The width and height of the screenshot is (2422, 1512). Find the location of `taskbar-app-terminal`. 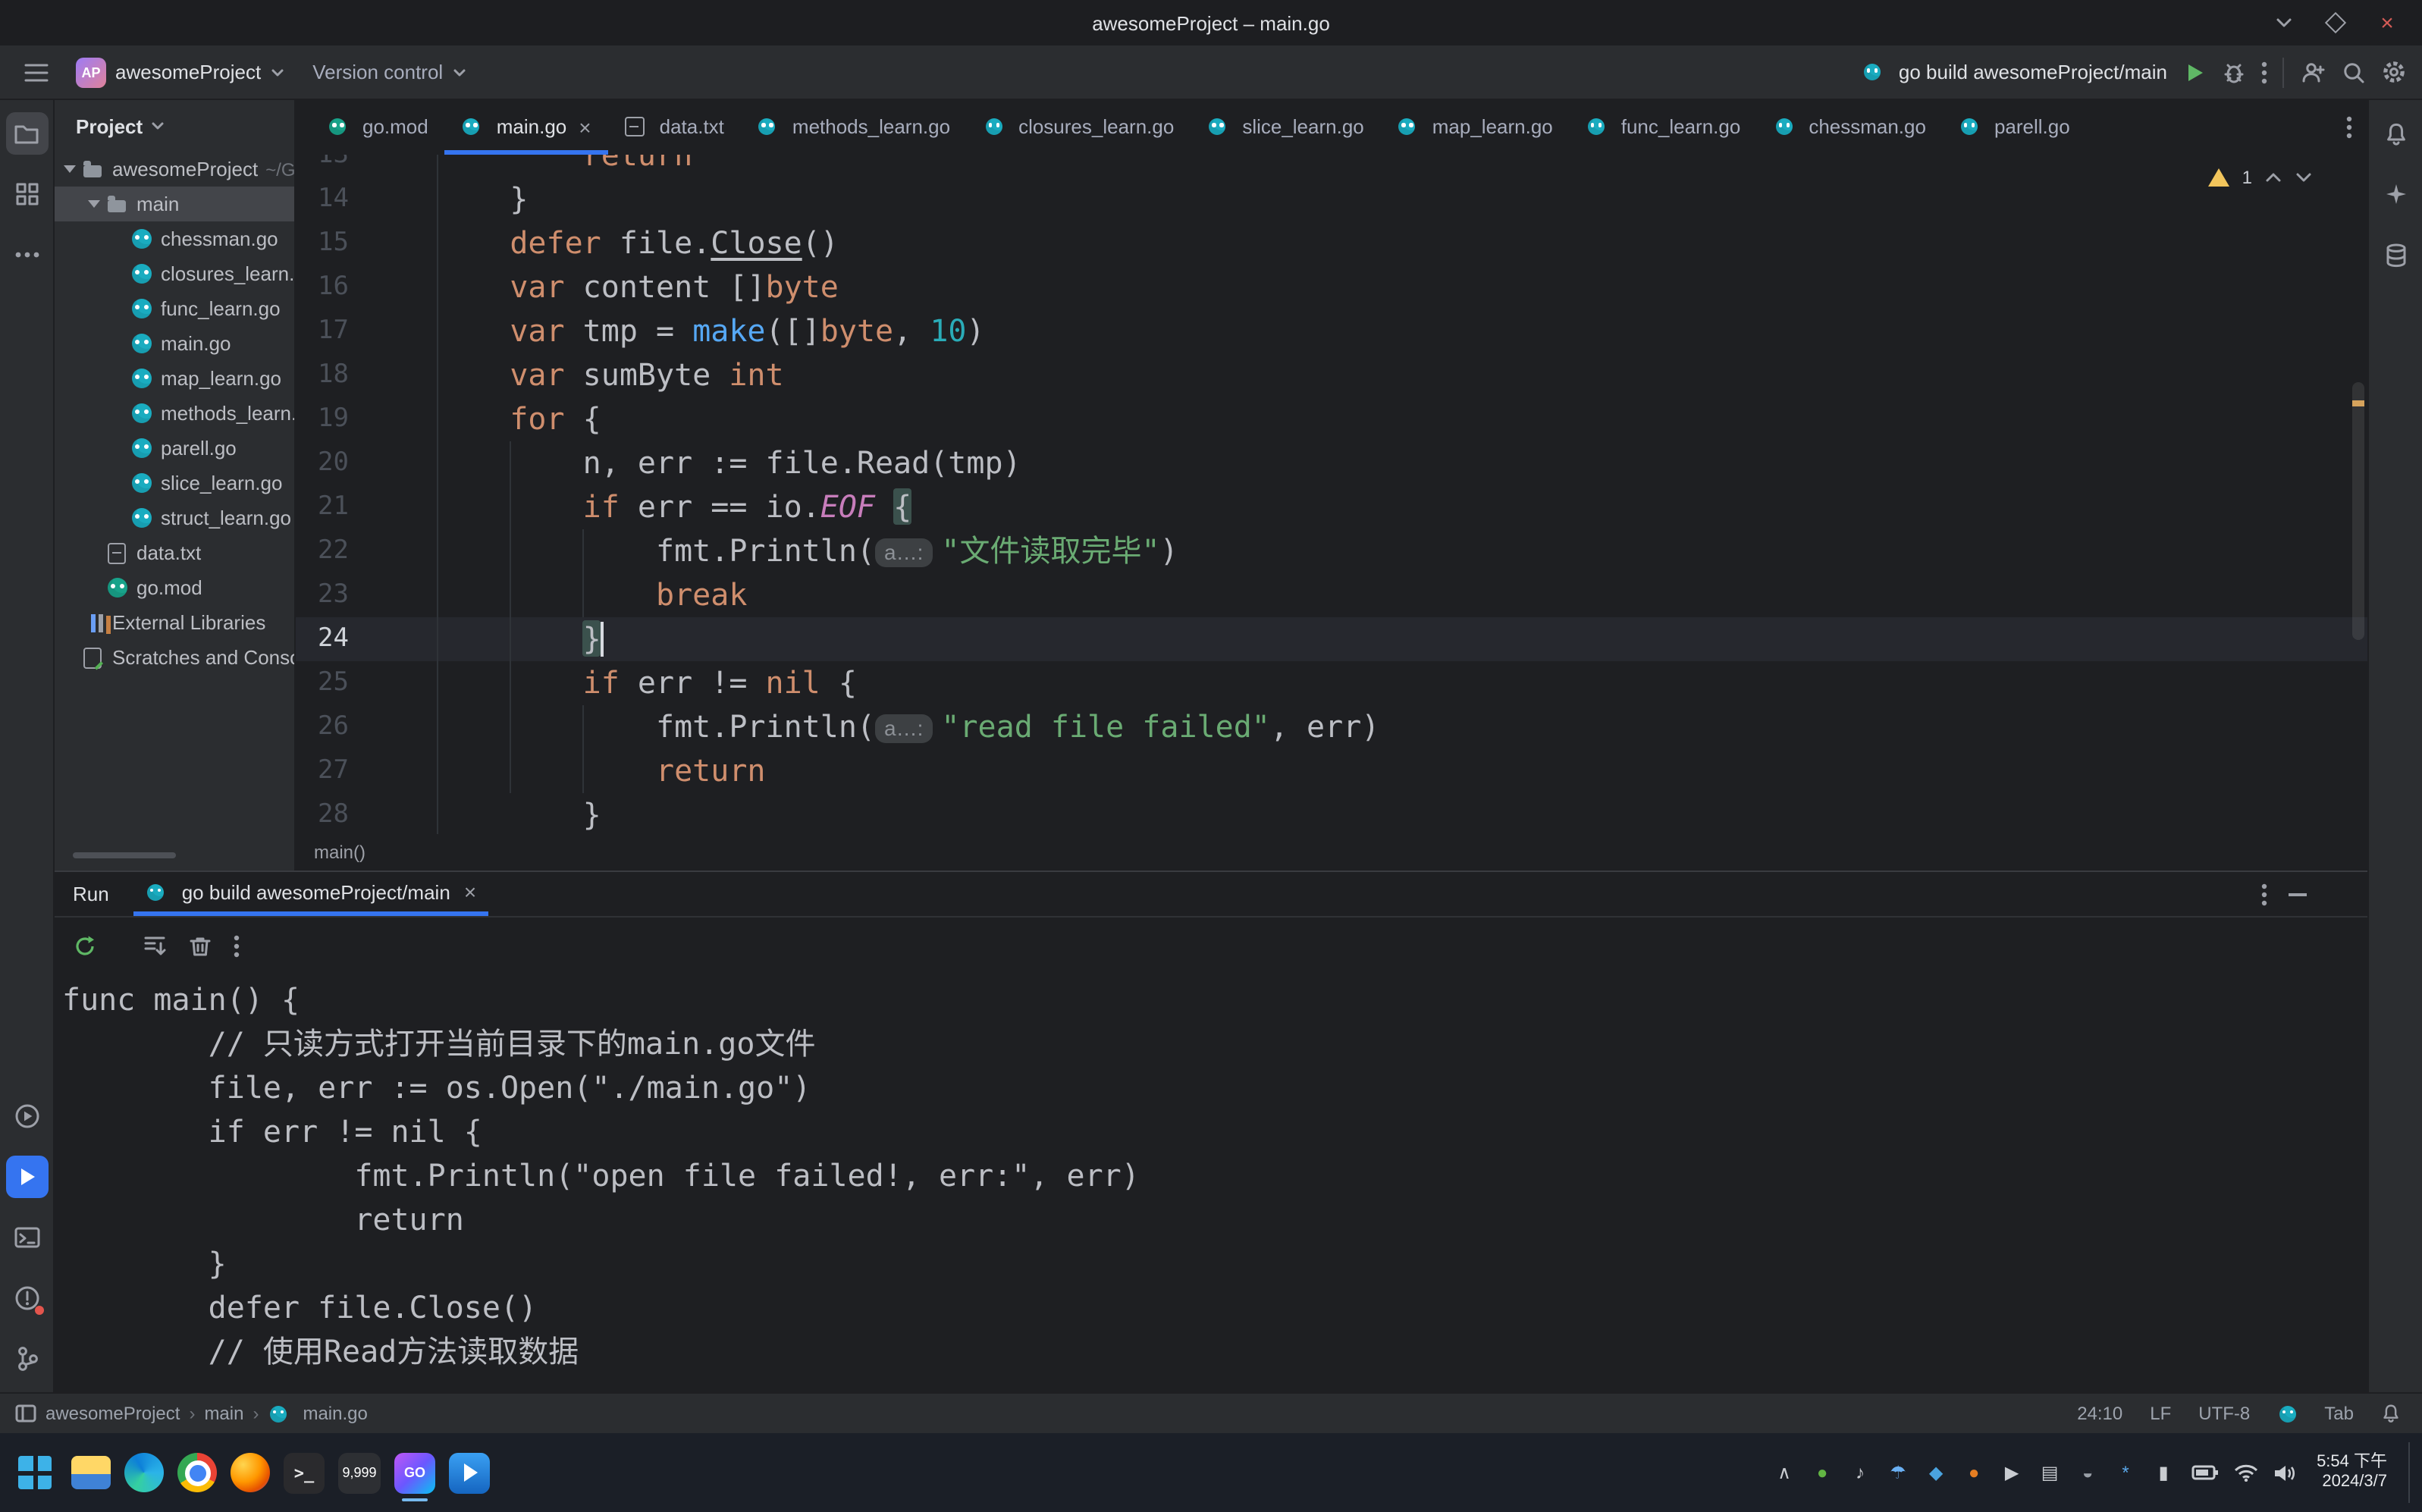

taskbar-app-terminal is located at coordinates (304, 1472).